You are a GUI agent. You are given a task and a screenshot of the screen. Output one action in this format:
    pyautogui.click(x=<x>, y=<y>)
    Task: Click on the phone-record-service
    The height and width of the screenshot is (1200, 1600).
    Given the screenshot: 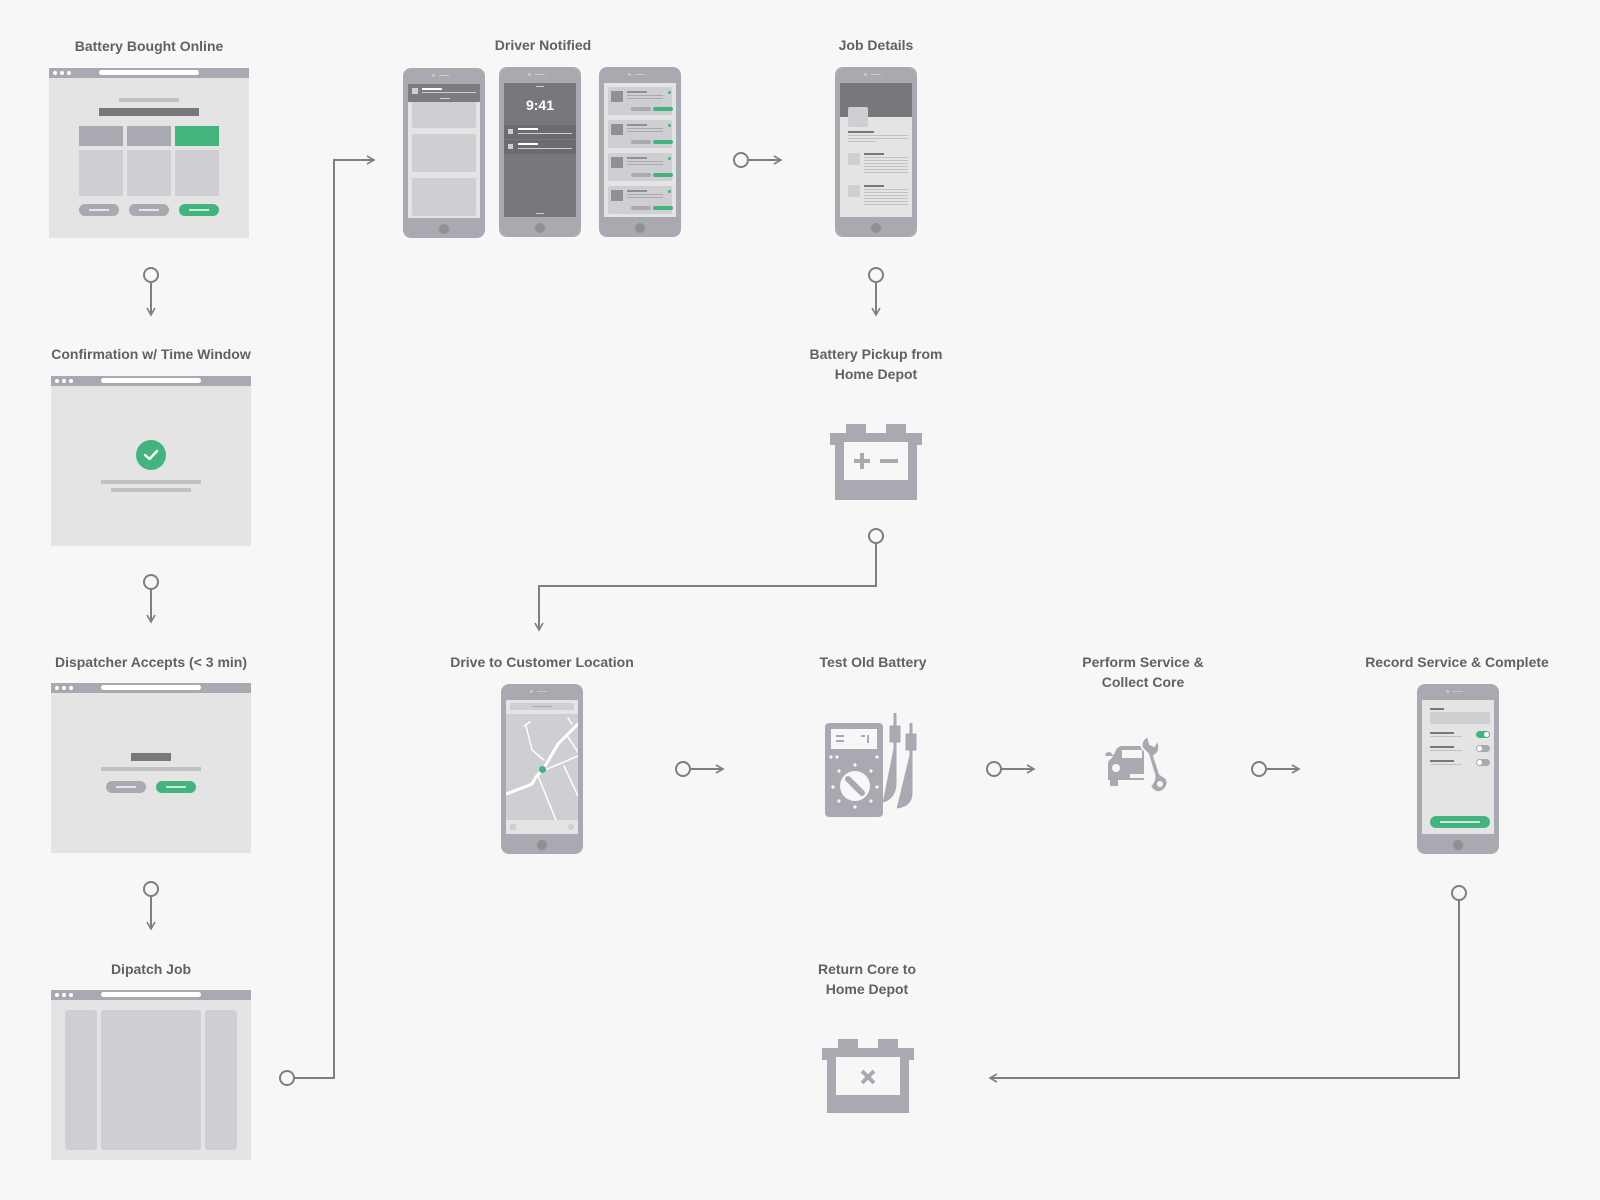 What is the action you would take?
    pyautogui.click(x=1458, y=769)
    